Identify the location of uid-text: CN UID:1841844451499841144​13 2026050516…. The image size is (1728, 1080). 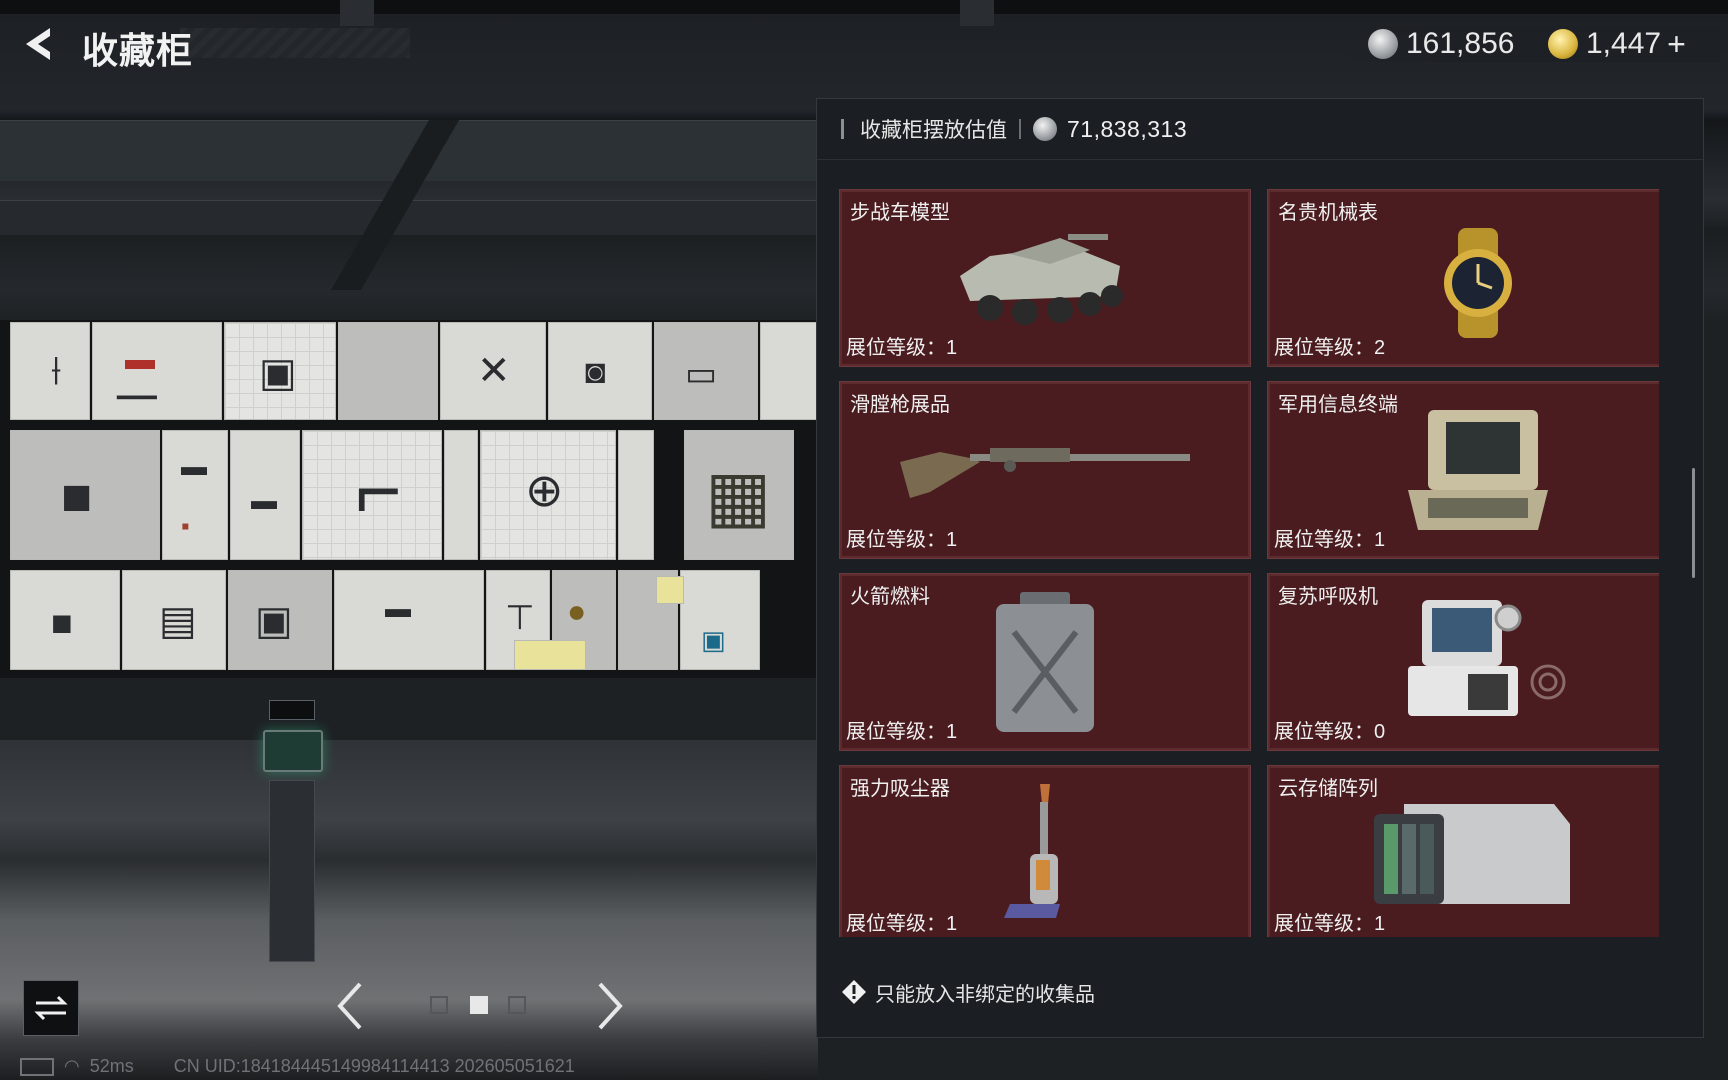
(374, 1066).